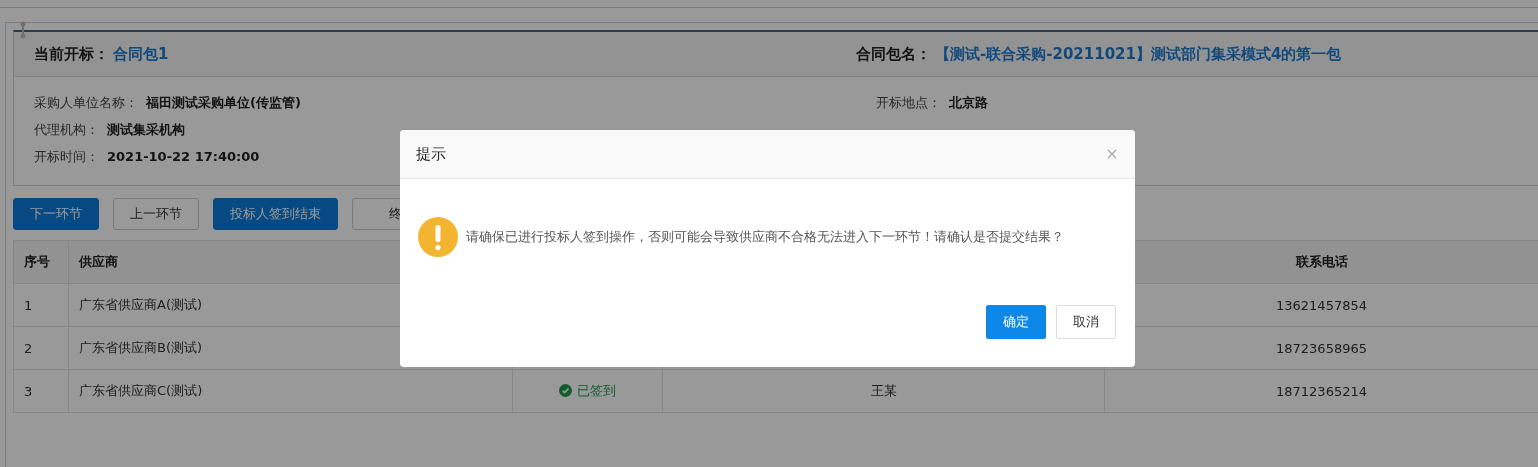 The height and width of the screenshot is (467, 1538). What do you see at coordinates (86, 102) in the screenshot?
I see `info-label: 采购人单位名称：` at bounding box center [86, 102].